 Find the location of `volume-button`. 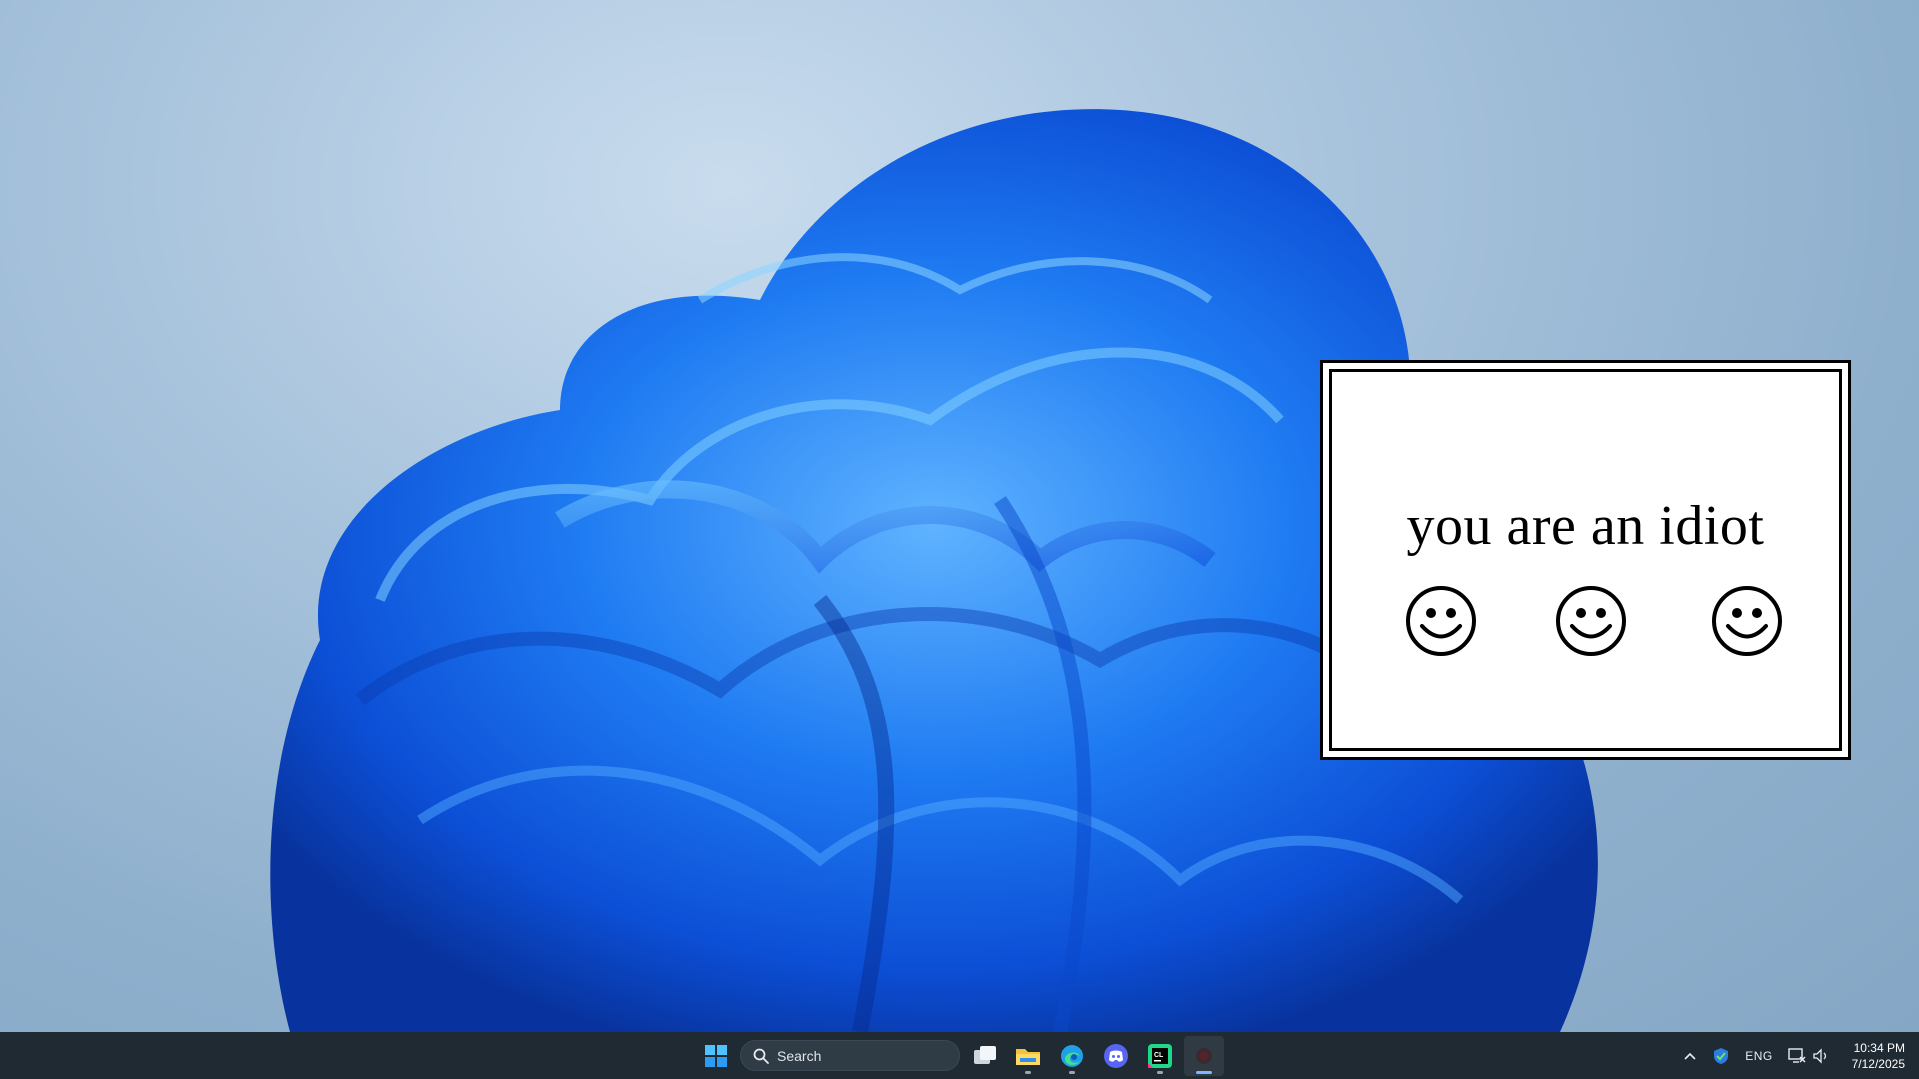

volume-button is located at coordinates (1821, 1055).